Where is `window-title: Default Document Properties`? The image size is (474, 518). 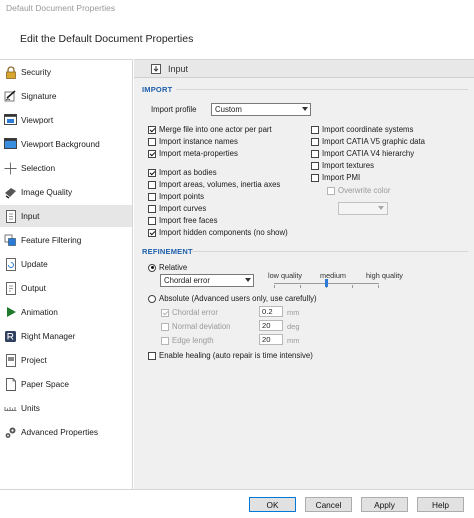 window-title: Default Document Properties is located at coordinates (237, 9).